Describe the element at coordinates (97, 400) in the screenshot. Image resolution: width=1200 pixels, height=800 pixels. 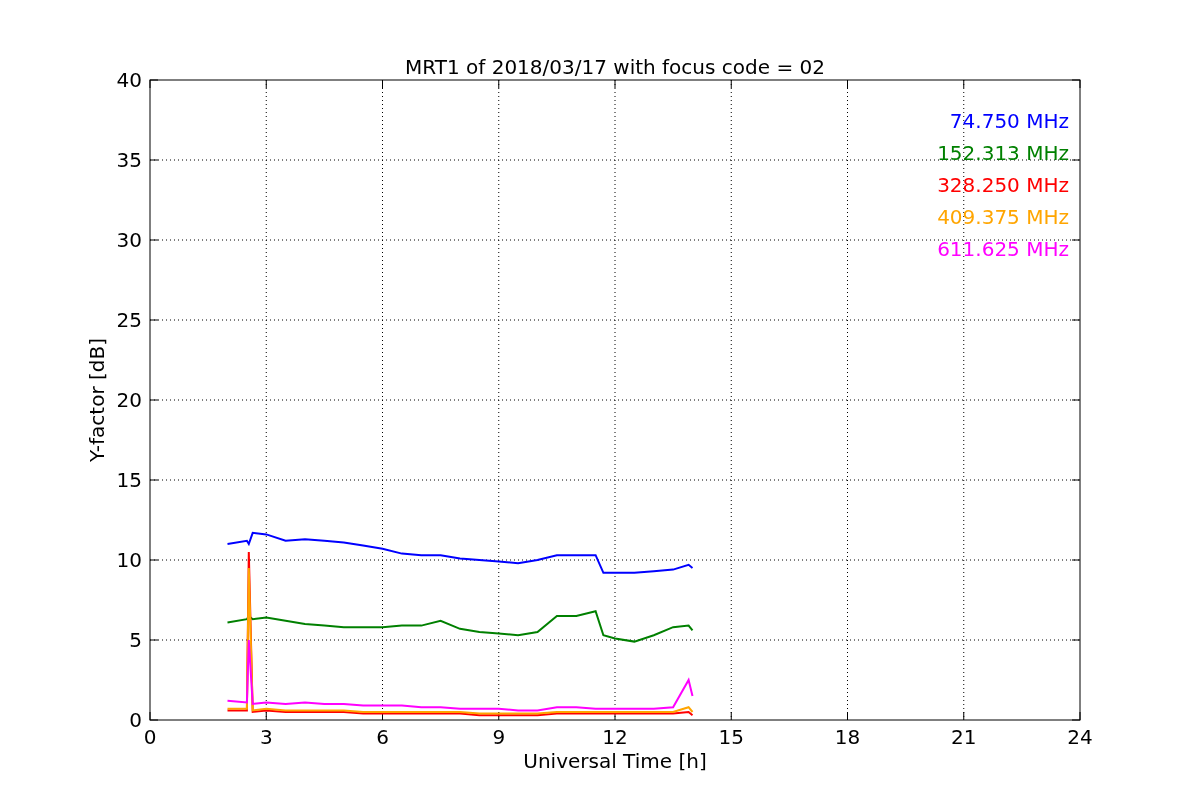
I see `y-axis-label: Y-factor [dB]` at that location.